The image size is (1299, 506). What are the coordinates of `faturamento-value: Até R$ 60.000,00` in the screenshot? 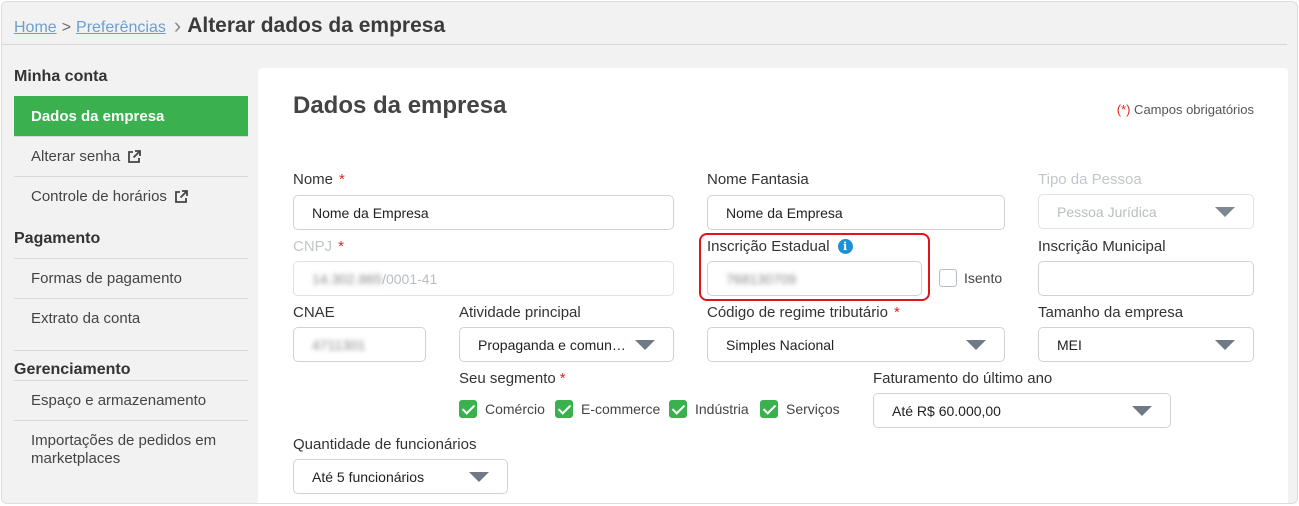 It's located at (946, 410).